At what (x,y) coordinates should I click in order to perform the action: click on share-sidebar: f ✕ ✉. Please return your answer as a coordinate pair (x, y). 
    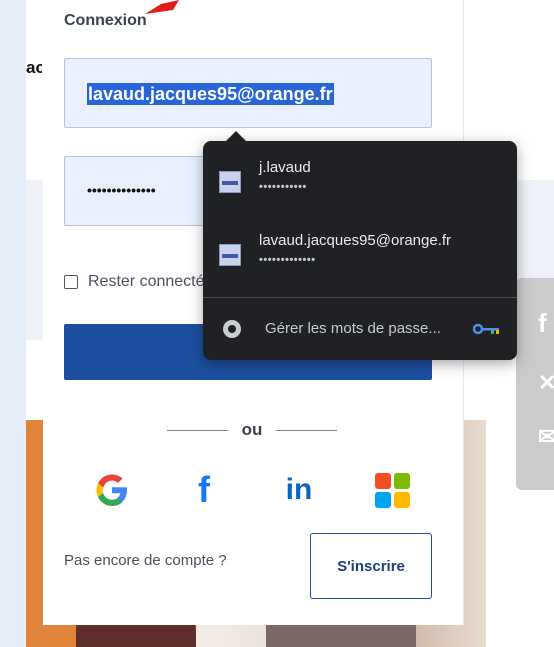
    Looking at the image, I should click on (535, 384).